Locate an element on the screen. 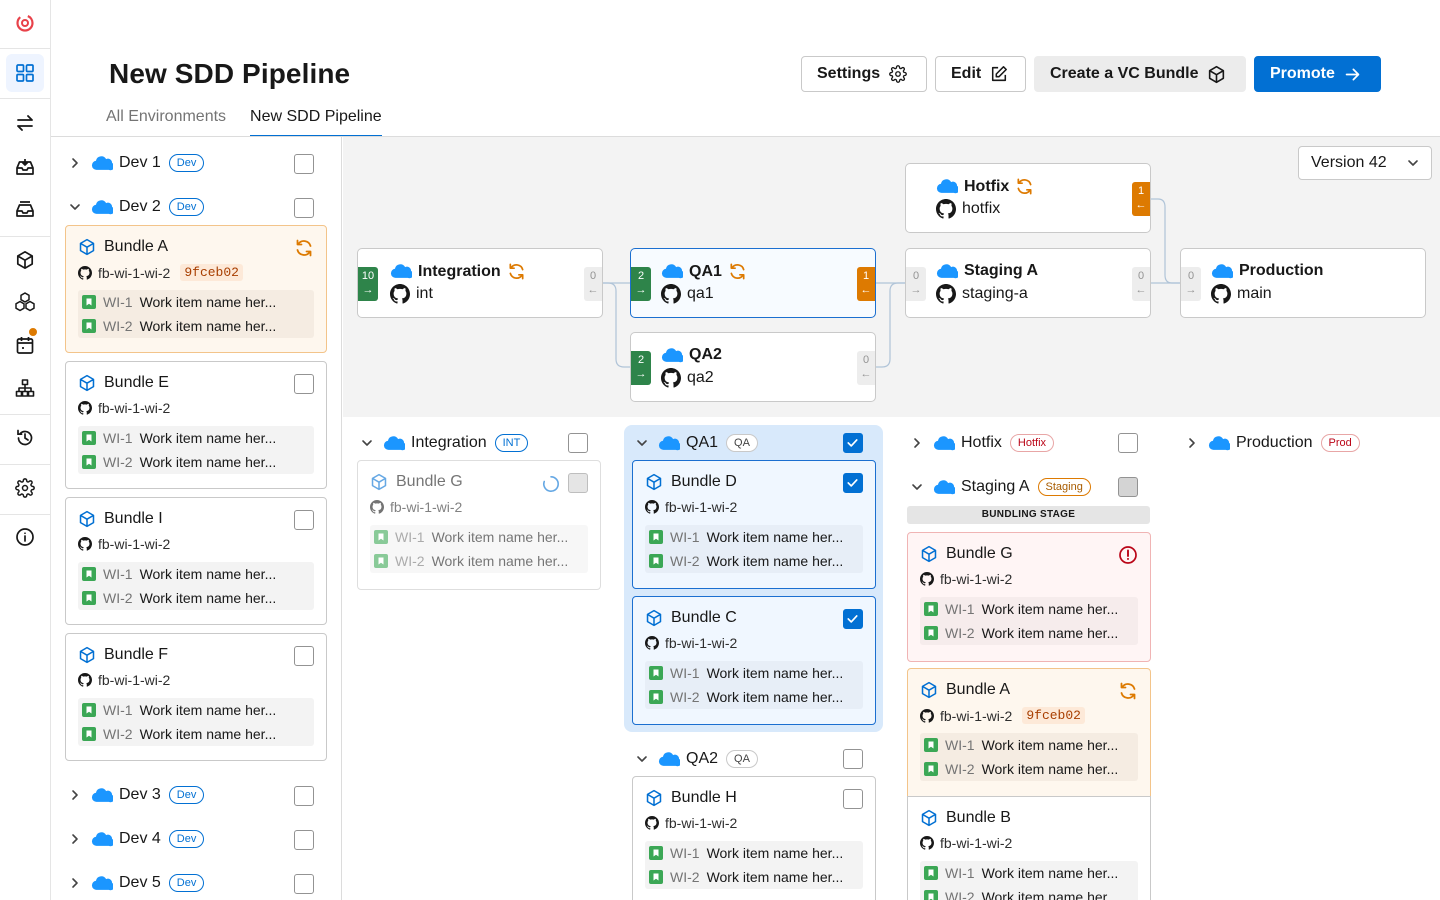 This screenshot has width=1440, height=900. salesforce-cloud-icon is located at coordinates (102, 795).